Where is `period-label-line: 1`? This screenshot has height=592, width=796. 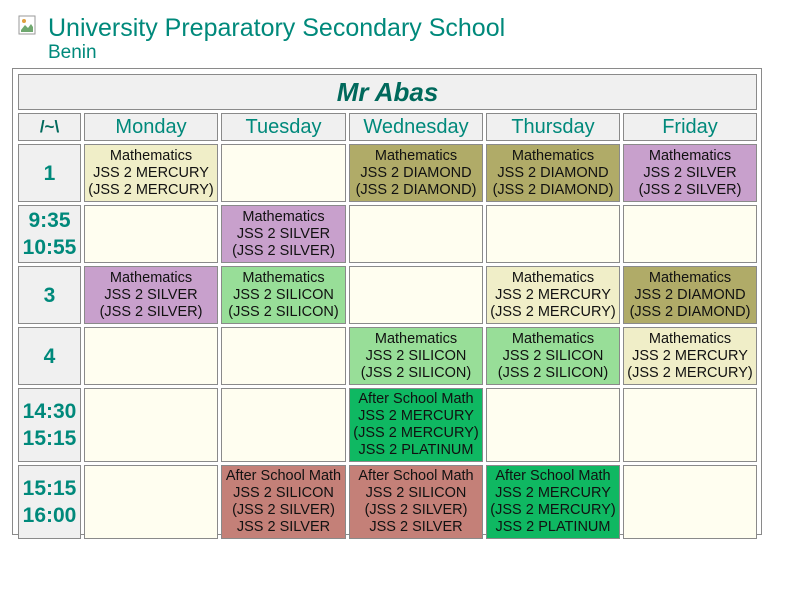 period-label-line: 1 is located at coordinates (49, 173).